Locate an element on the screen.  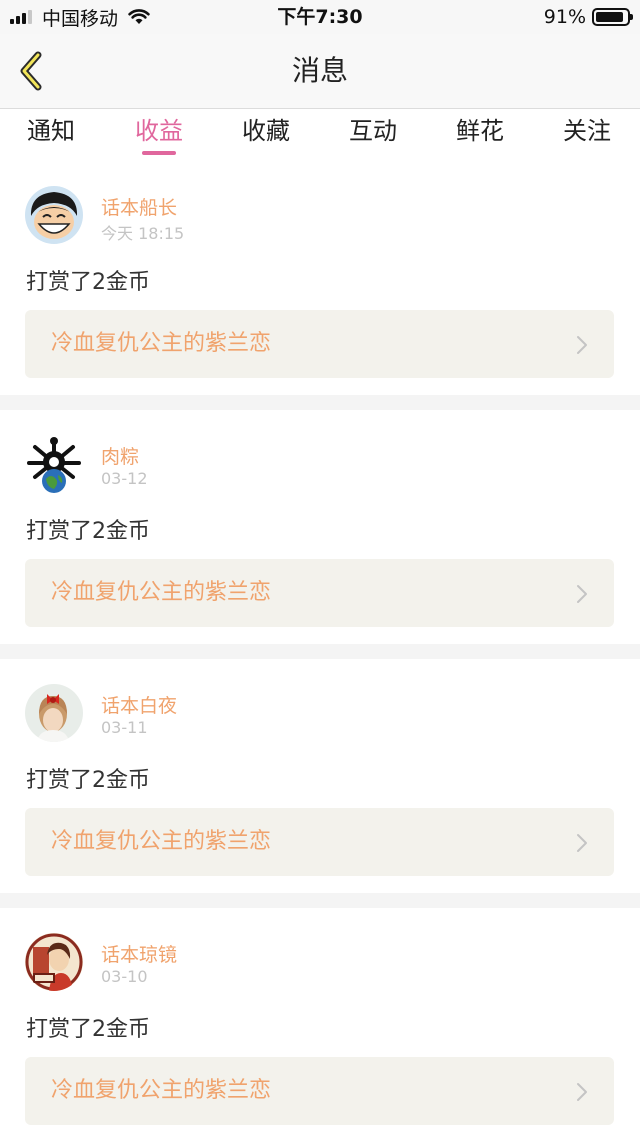
battery-nub is located at coordinates (631, 17).